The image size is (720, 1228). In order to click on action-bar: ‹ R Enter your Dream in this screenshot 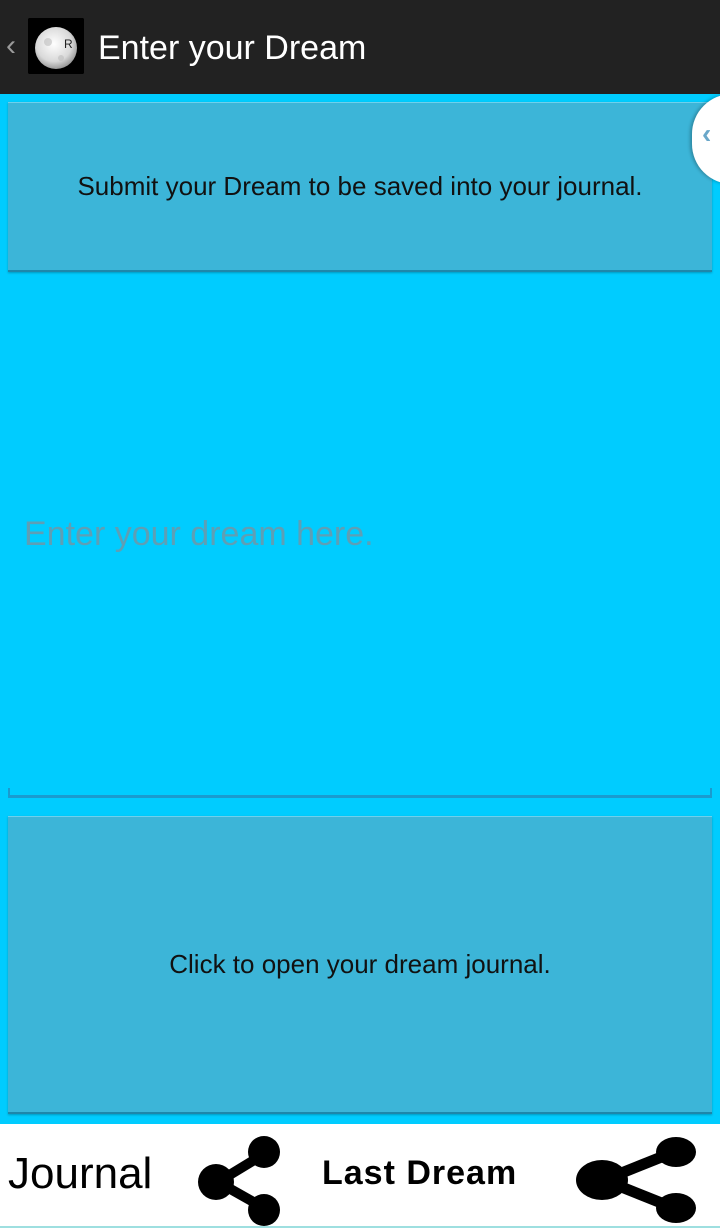, I will do `click(360, 47)`.